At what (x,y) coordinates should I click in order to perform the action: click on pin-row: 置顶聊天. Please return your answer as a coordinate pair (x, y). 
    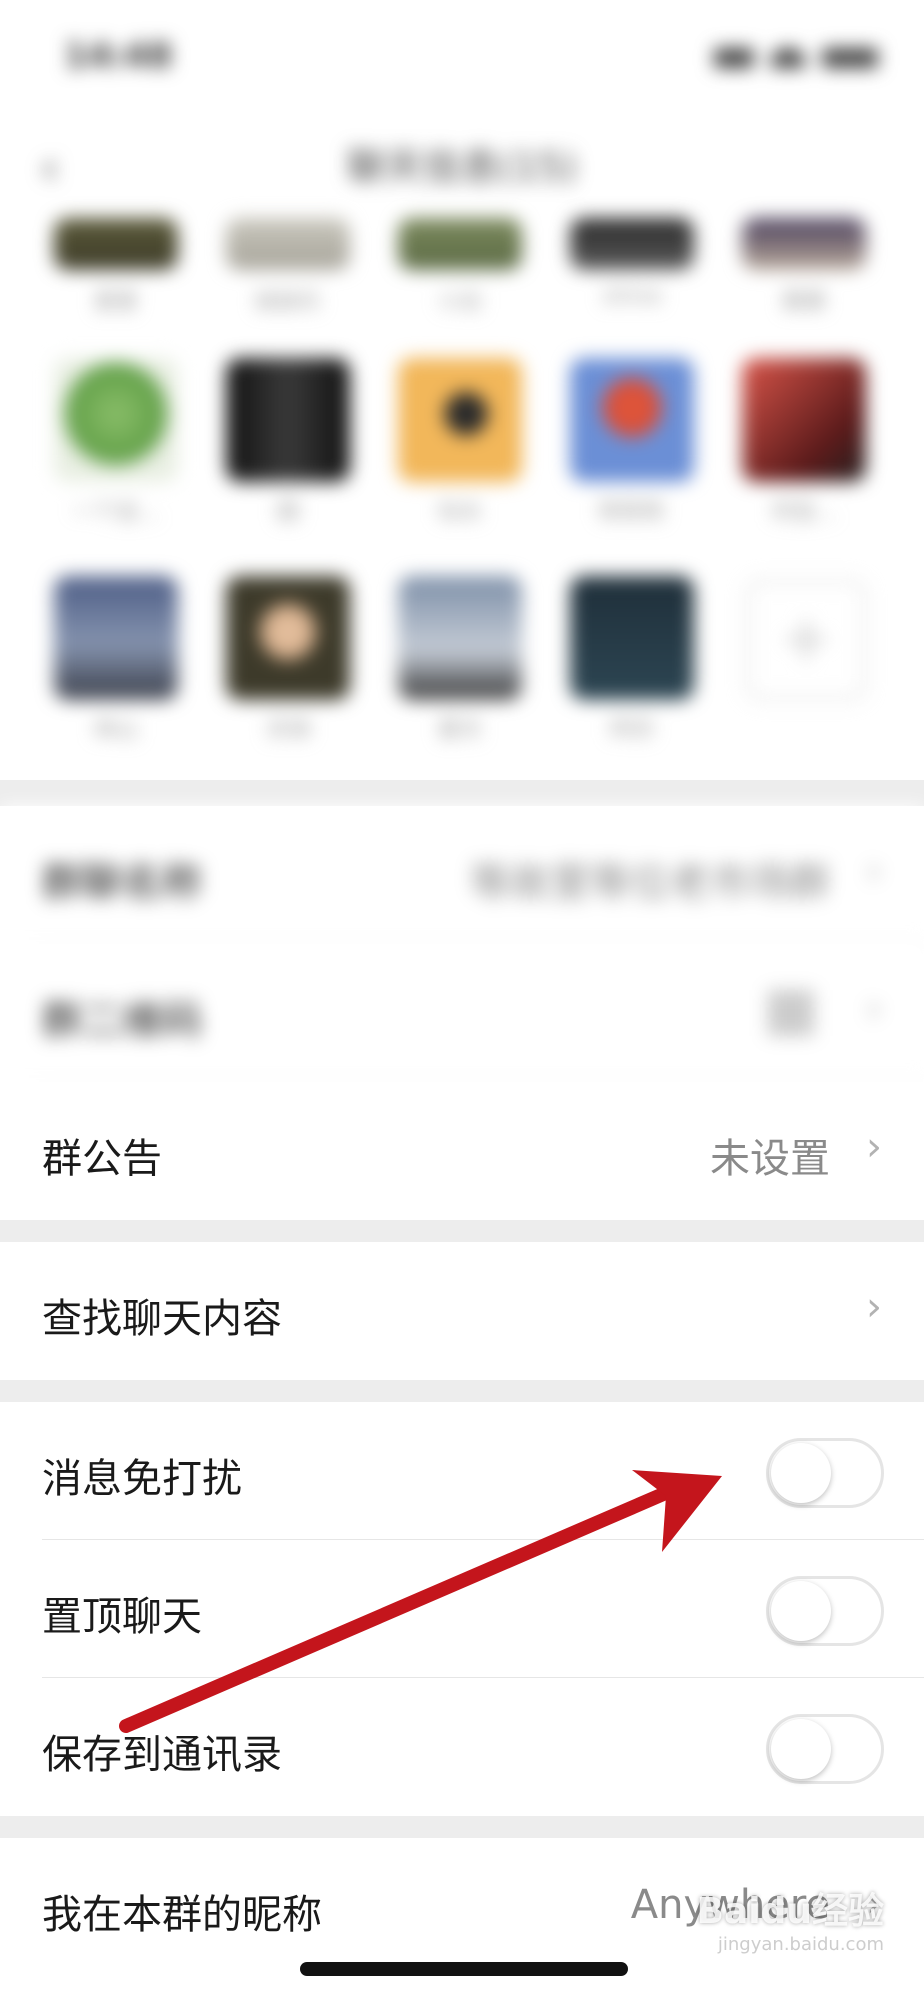
    Looking at the image, I should click on (462, 1609).